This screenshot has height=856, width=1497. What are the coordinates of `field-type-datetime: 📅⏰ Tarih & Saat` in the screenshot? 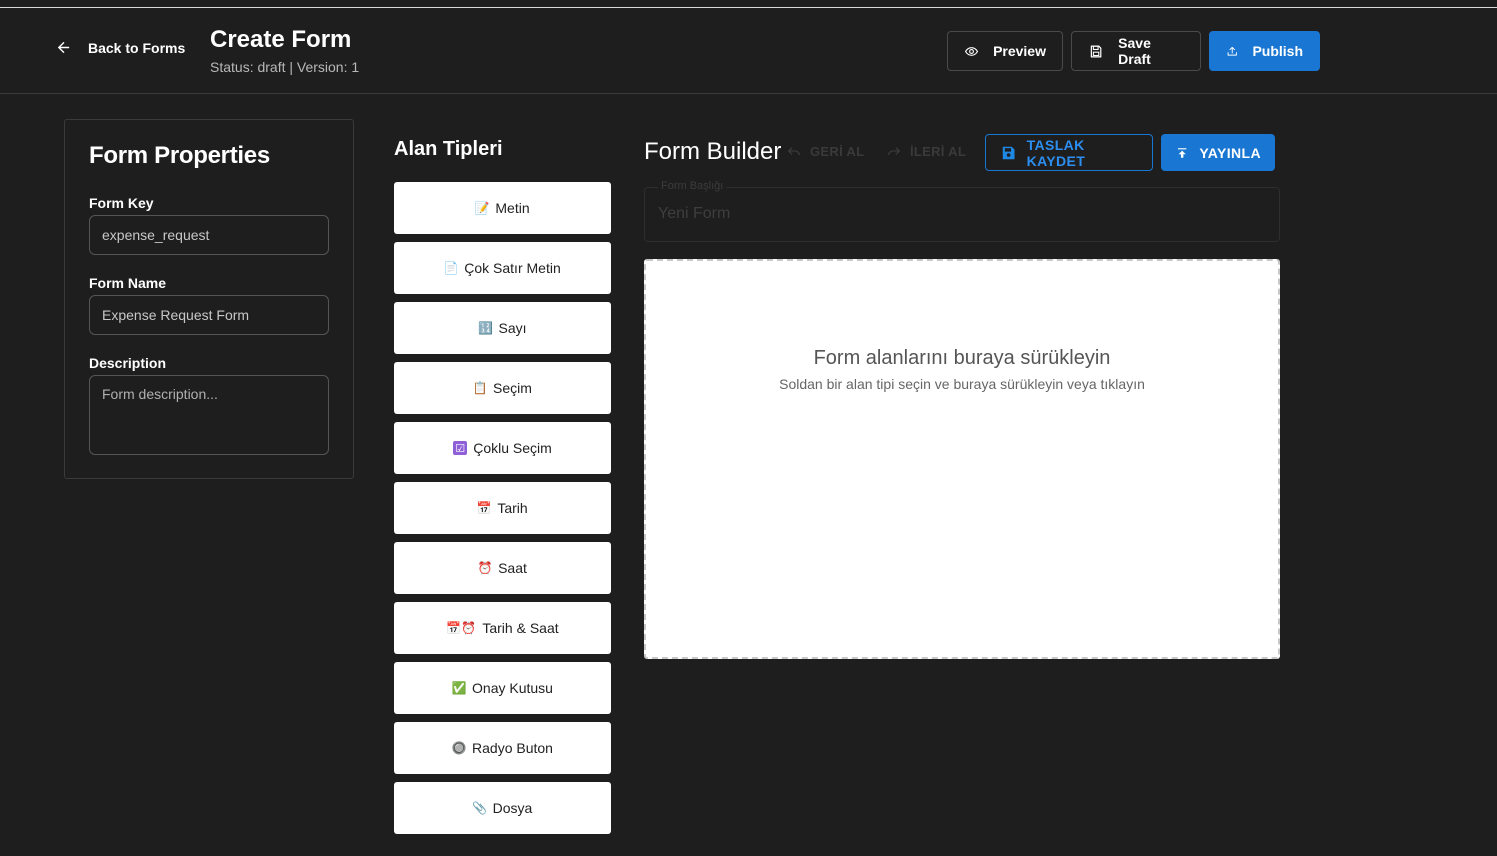 It's located at (502, 628).